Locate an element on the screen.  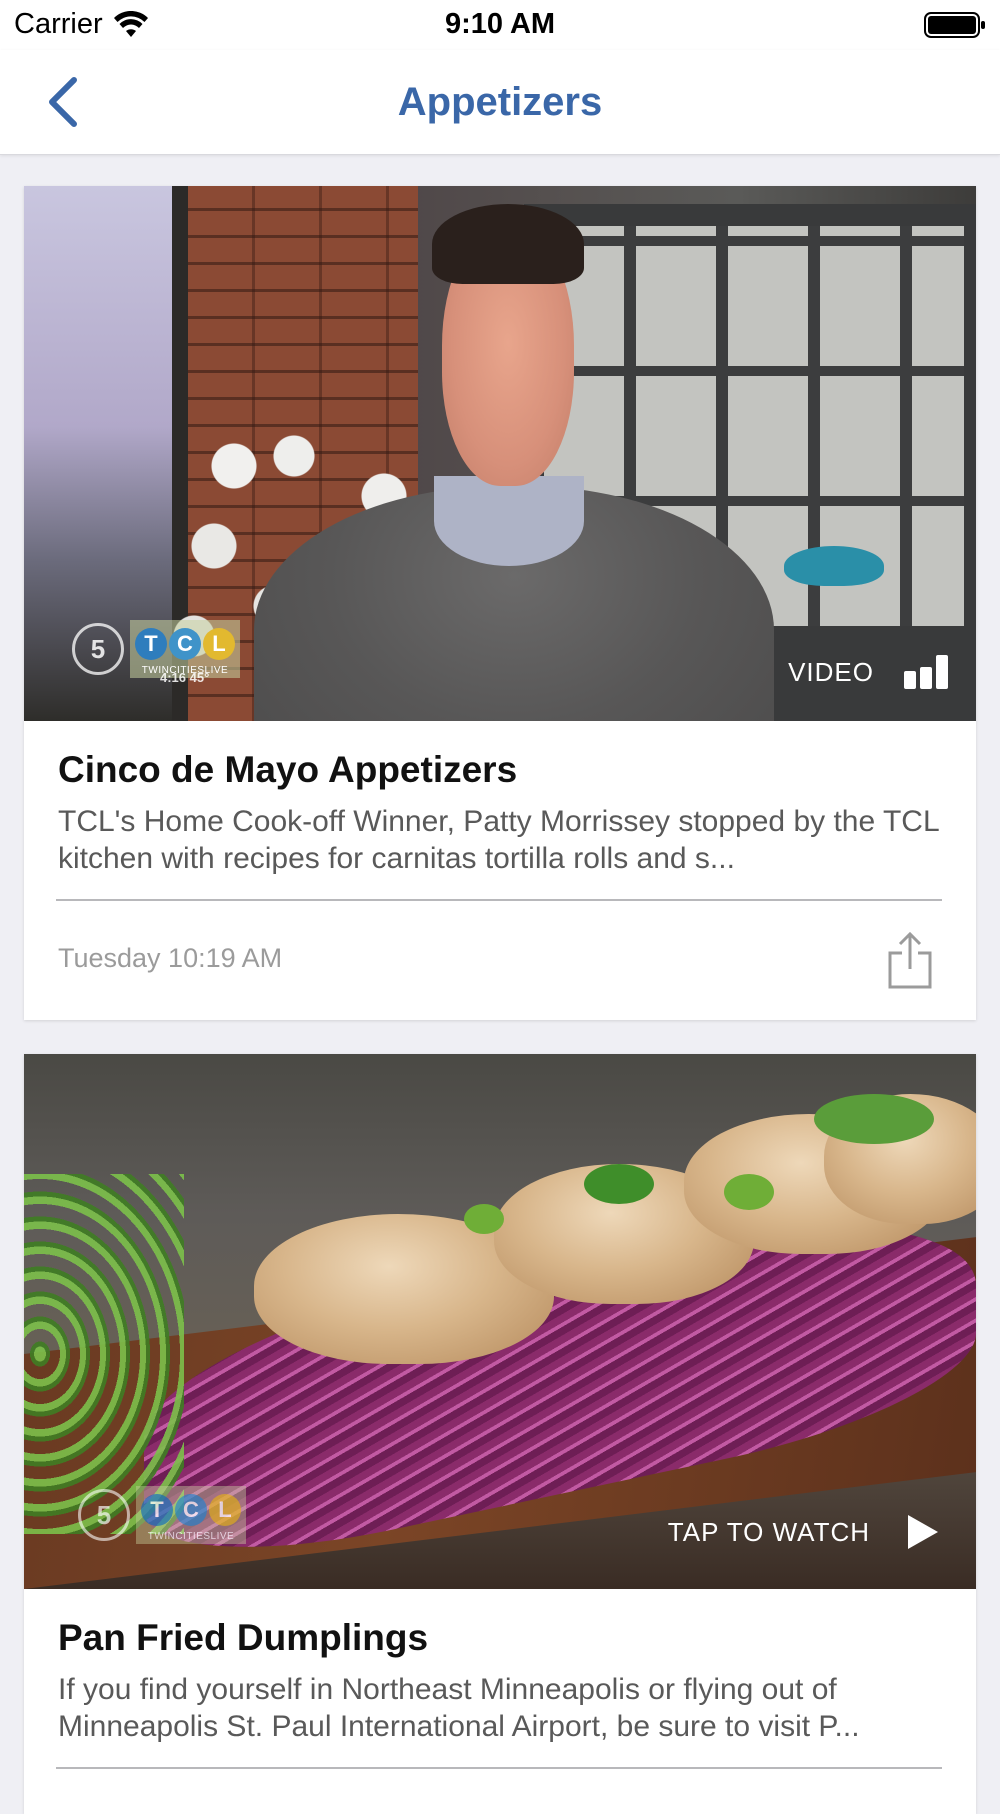
logo-overlay-text: 4:16 45° is located at coordinates (185, 677).